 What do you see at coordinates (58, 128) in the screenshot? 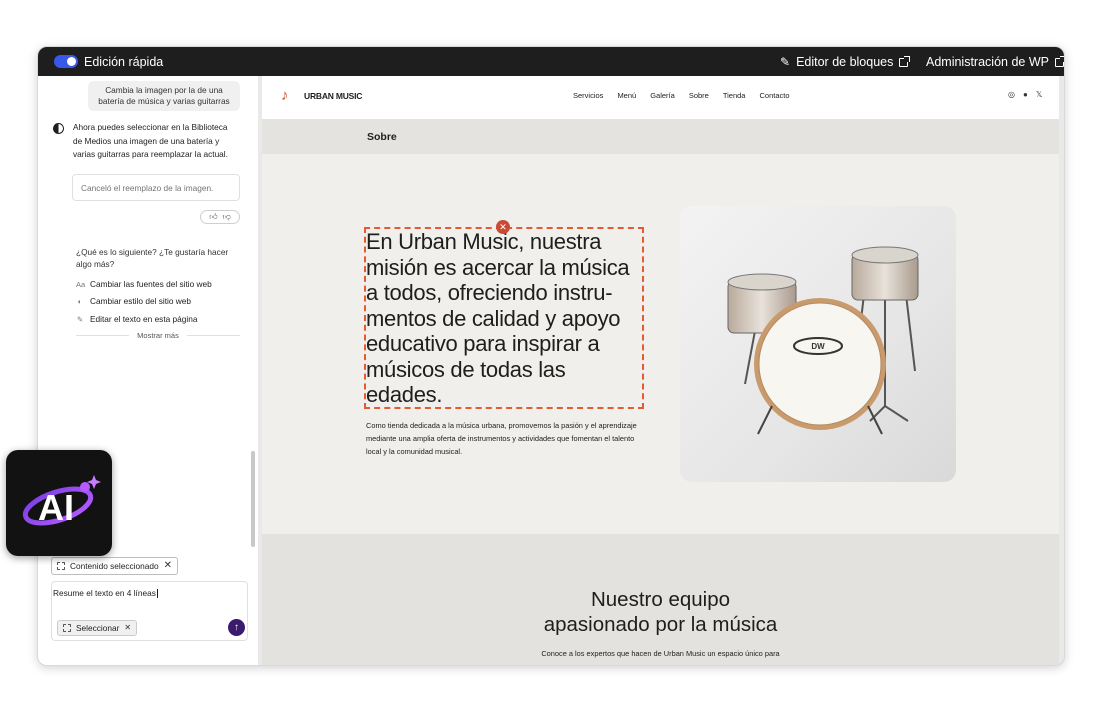
I see `assistant-avatar-icon` at bounding box center [58, 128].